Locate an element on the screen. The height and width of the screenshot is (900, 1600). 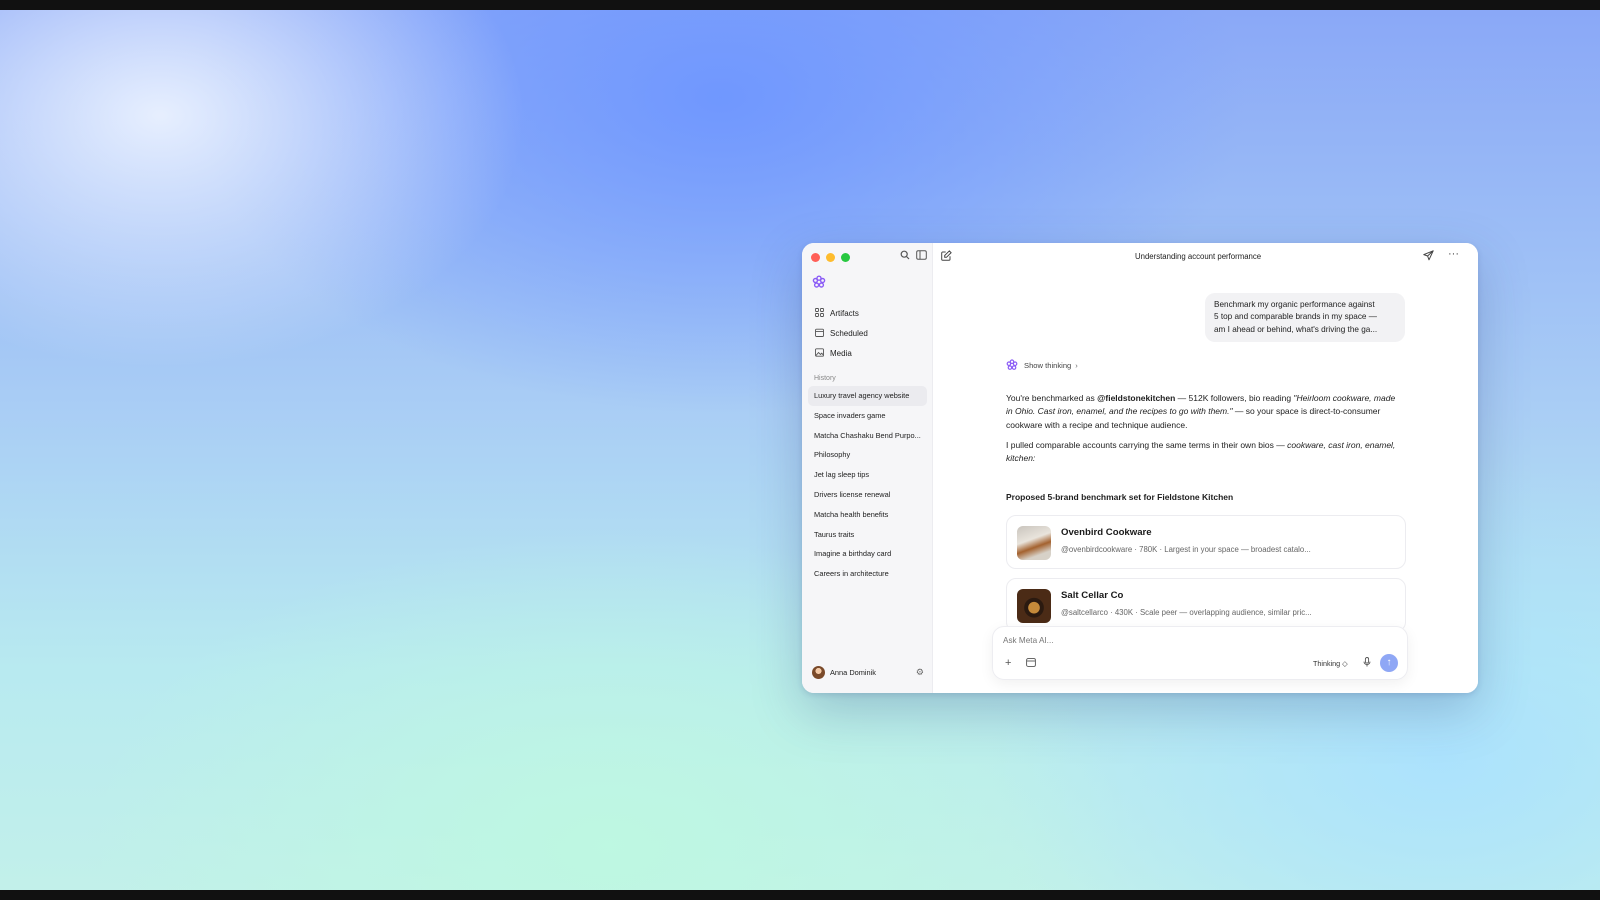
history-item: Jet lag sleep tips is located at coordinates (867, 475).